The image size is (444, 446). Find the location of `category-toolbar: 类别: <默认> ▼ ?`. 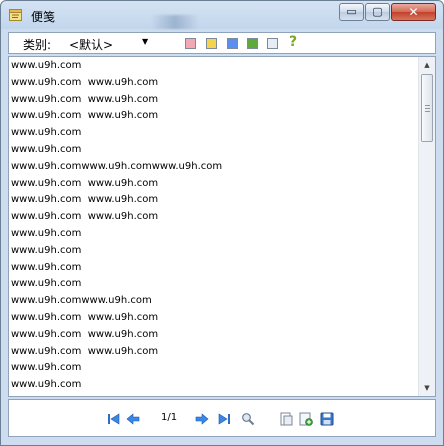

category-toolbar: 类别: <默认> ▼ ? is located at coordinates (222, 43).